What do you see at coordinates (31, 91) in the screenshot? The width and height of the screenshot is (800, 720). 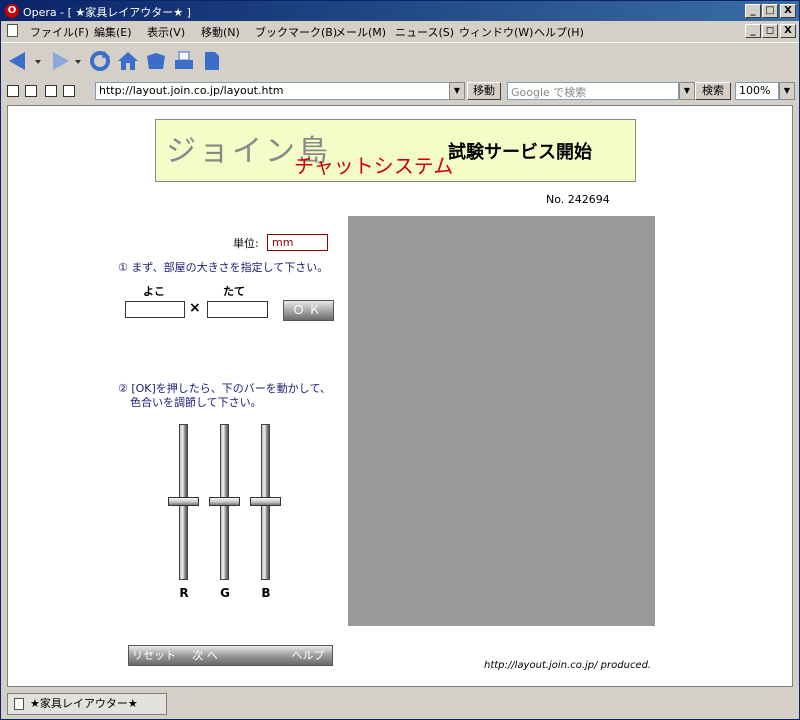 I see `camera-icon` at bounding box center [31, 91].